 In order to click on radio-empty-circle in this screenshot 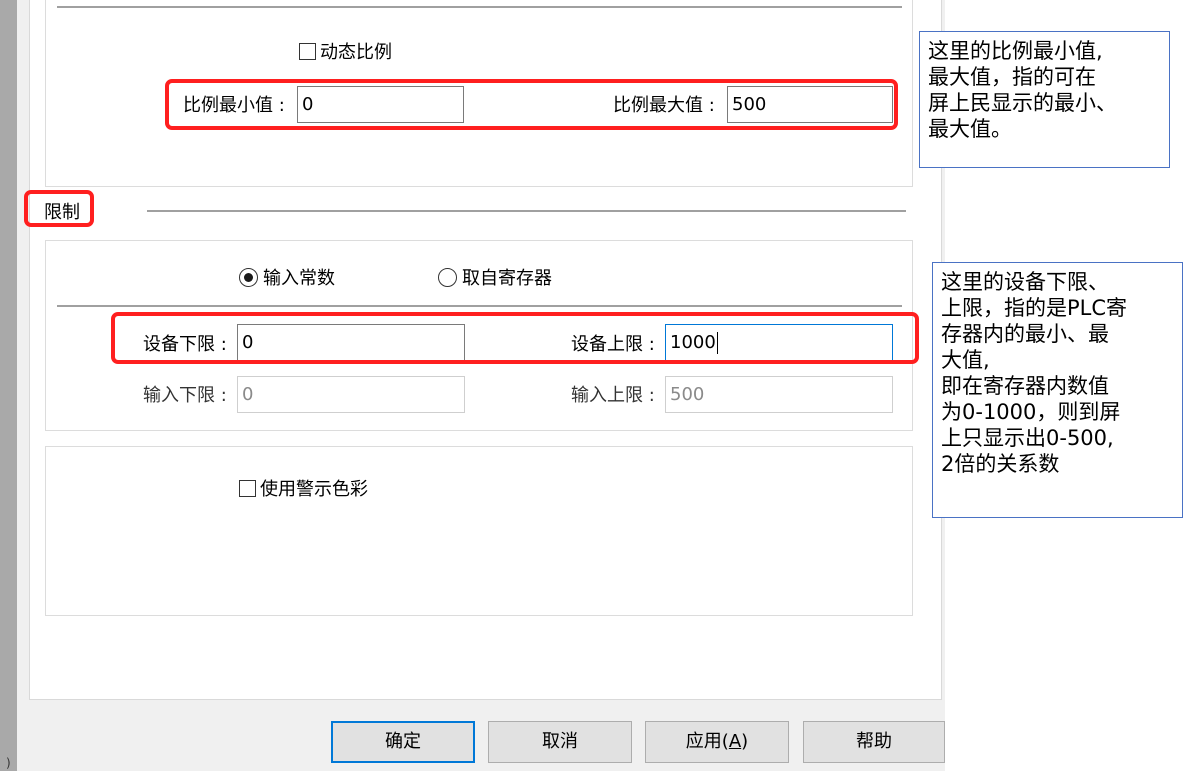, I will do `click(447, 277)`.